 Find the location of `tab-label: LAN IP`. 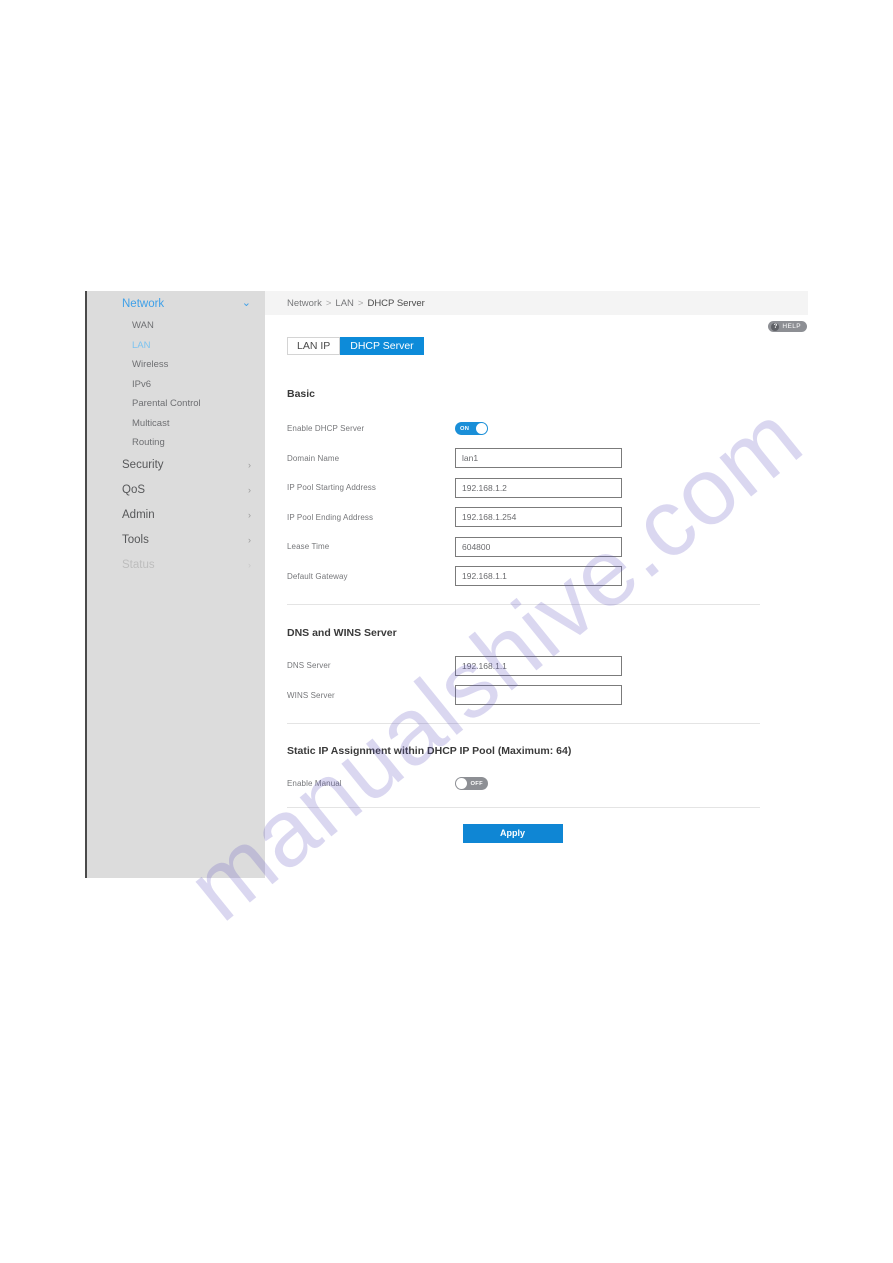

tab-label: LAN IP is located at coordinates (314, 346).